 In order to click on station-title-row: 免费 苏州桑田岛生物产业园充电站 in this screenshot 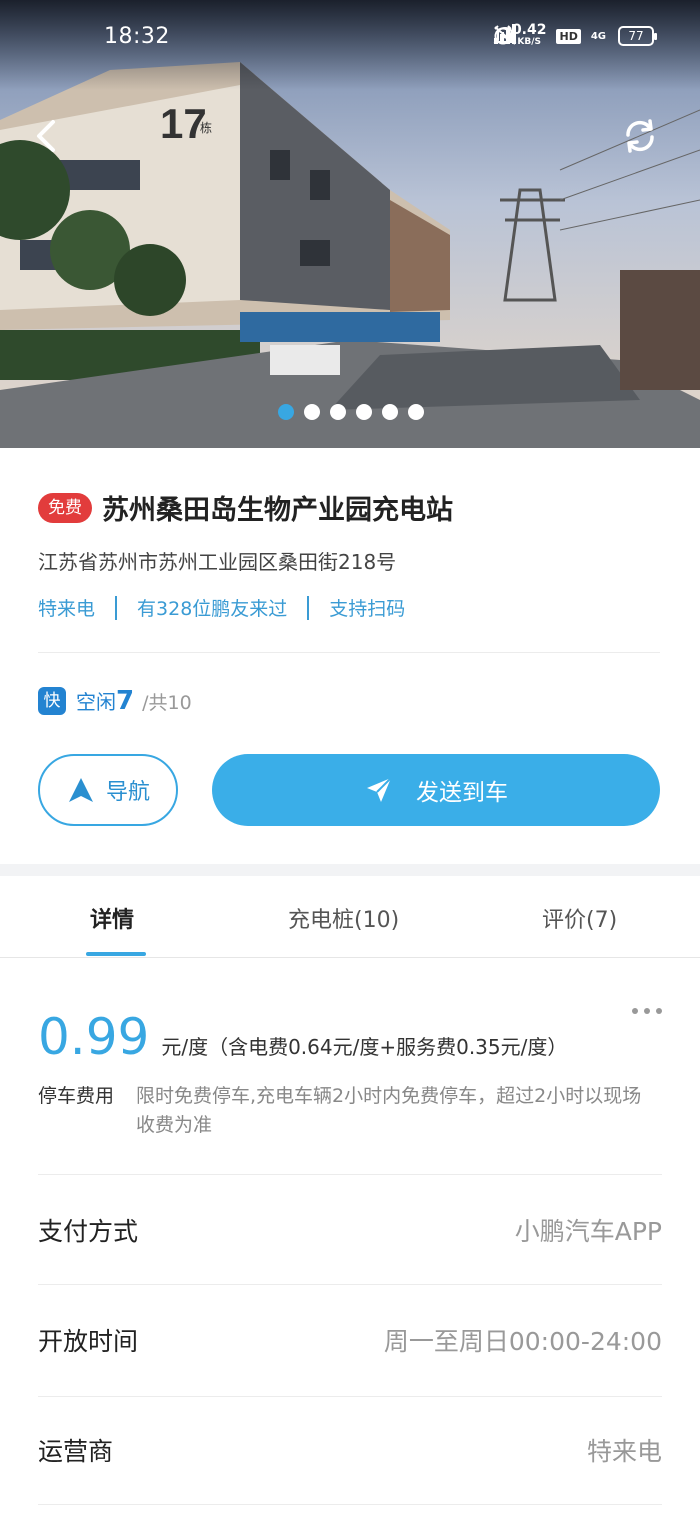, I will do `click(245, 507)`.